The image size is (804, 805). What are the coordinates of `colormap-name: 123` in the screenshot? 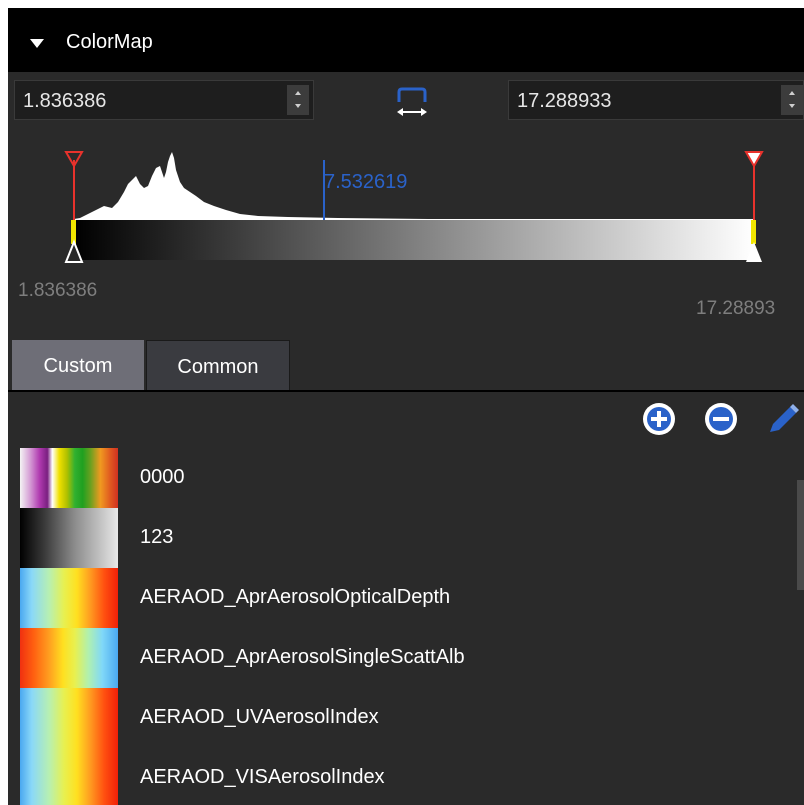 It's located at (157, 537).